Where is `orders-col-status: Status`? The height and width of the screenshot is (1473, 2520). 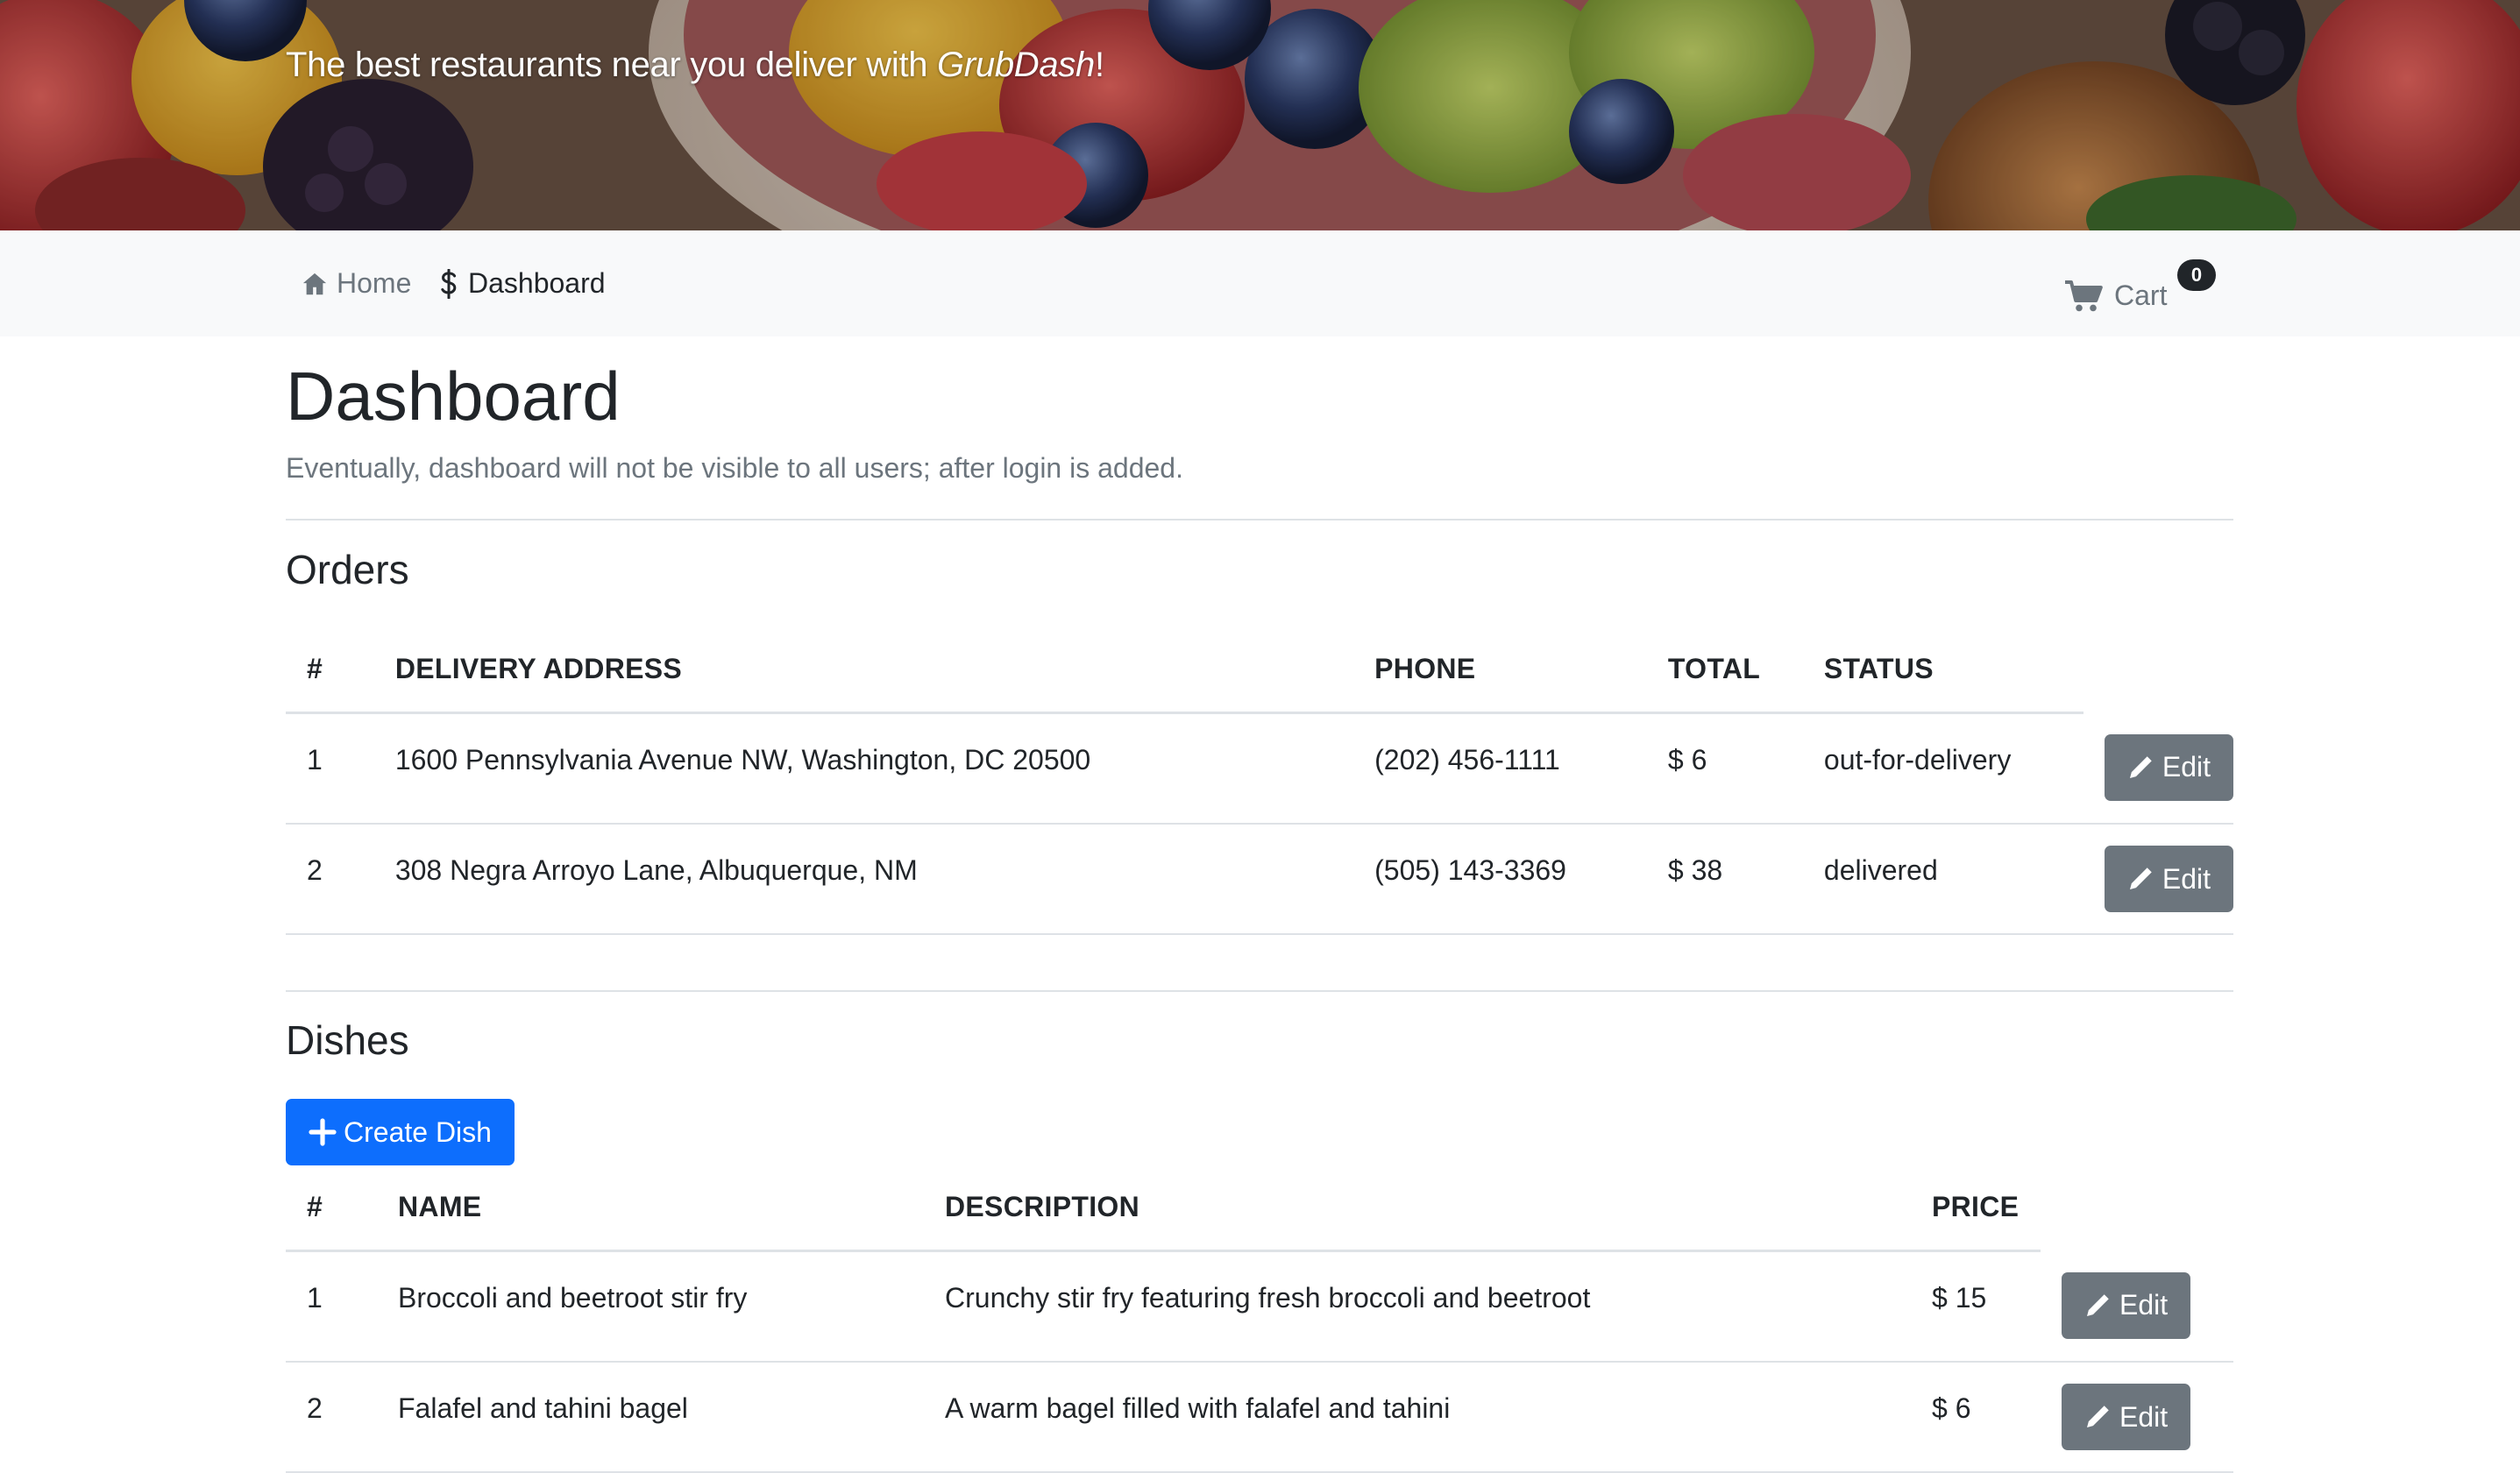 orders-col-status: Status is located at coordinates (1942, 670).